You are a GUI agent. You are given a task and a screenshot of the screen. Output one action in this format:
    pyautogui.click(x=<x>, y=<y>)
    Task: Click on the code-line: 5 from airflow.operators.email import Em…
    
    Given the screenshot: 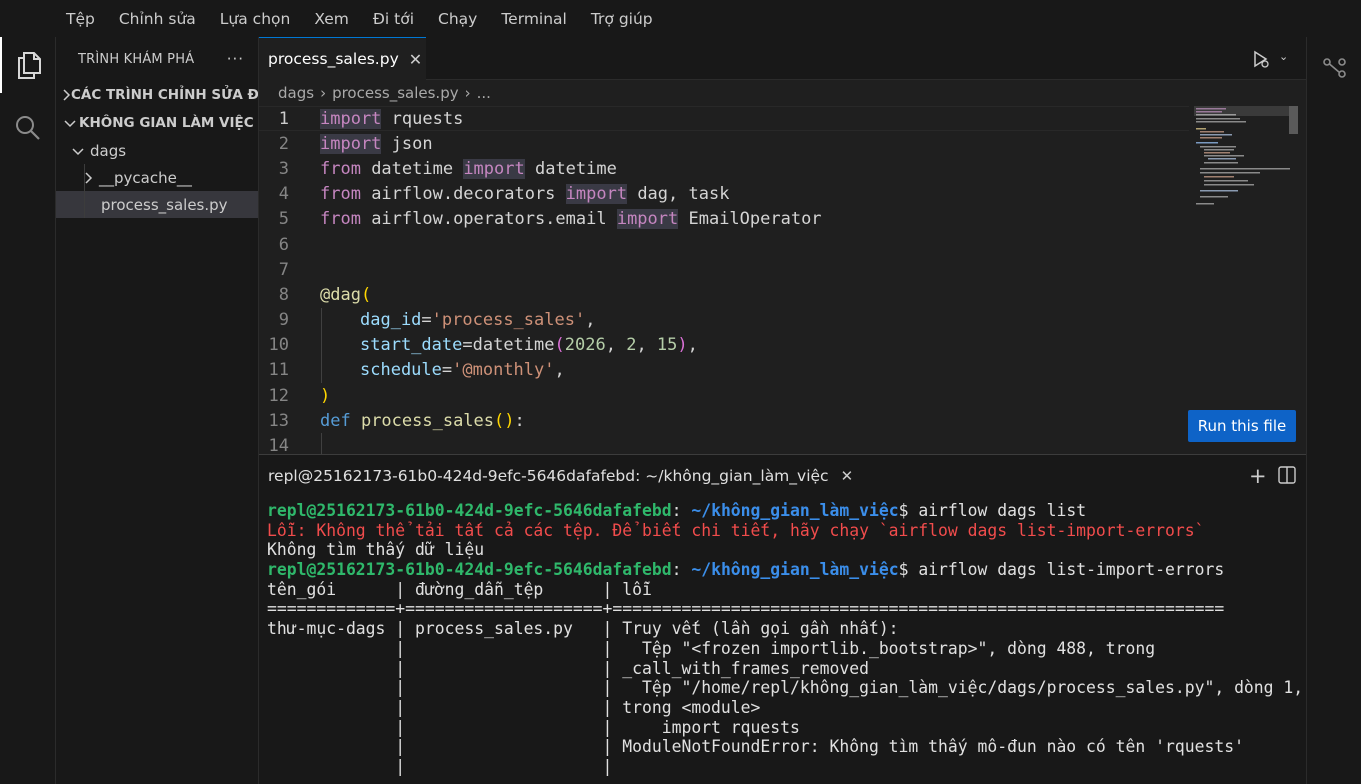 What is the action you would take?
    pyautogui.click(x=724, y=219)
    